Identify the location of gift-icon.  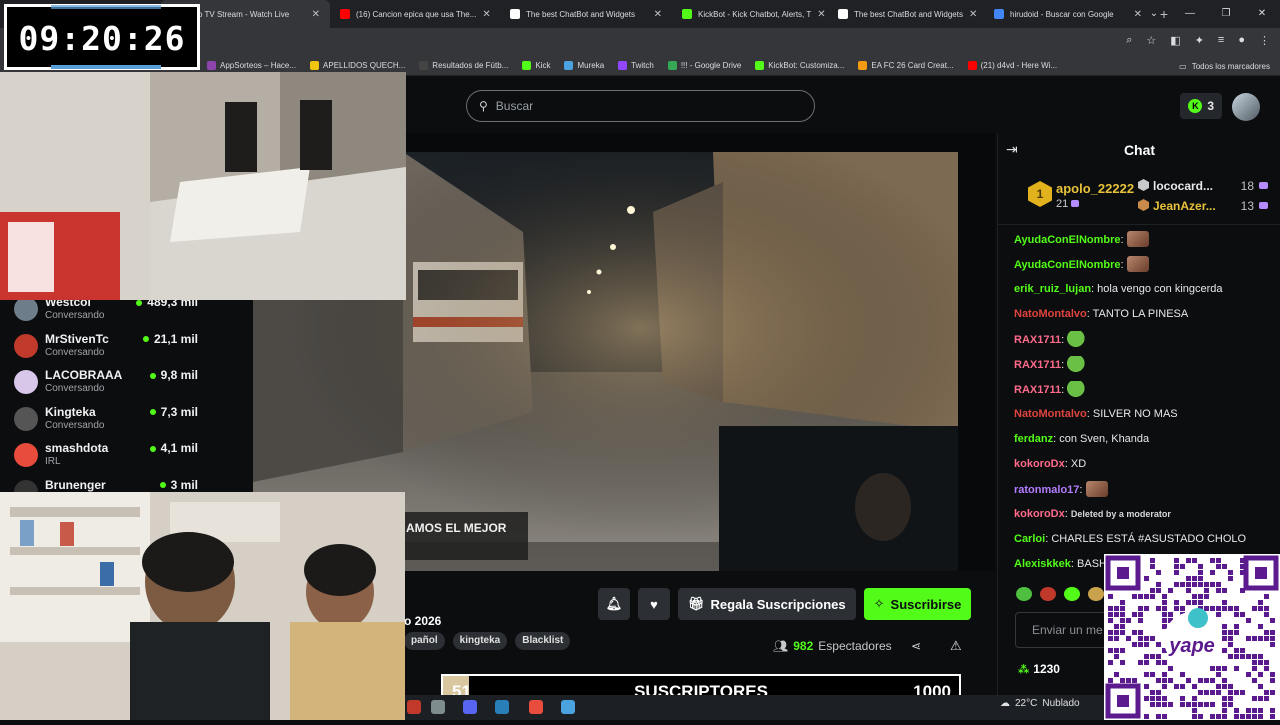
(1263, 185).